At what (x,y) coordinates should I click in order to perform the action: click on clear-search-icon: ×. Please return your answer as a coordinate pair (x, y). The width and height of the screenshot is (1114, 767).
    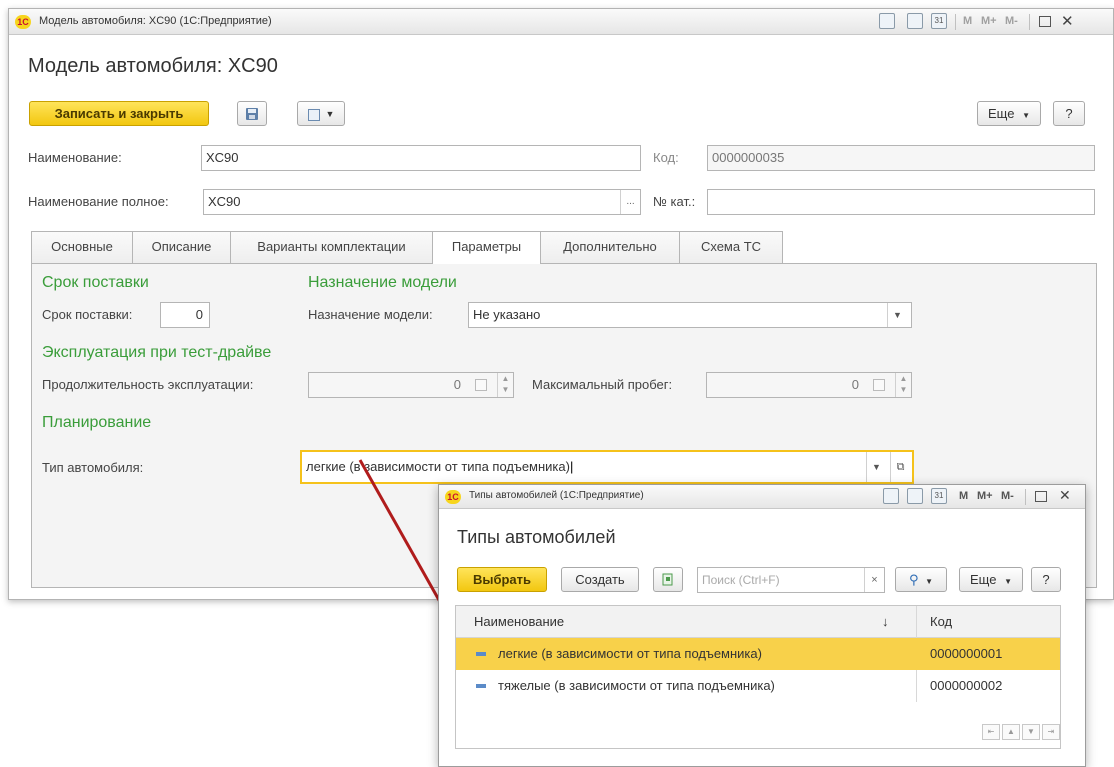
    Looking at the image, I should click on (874, 580).